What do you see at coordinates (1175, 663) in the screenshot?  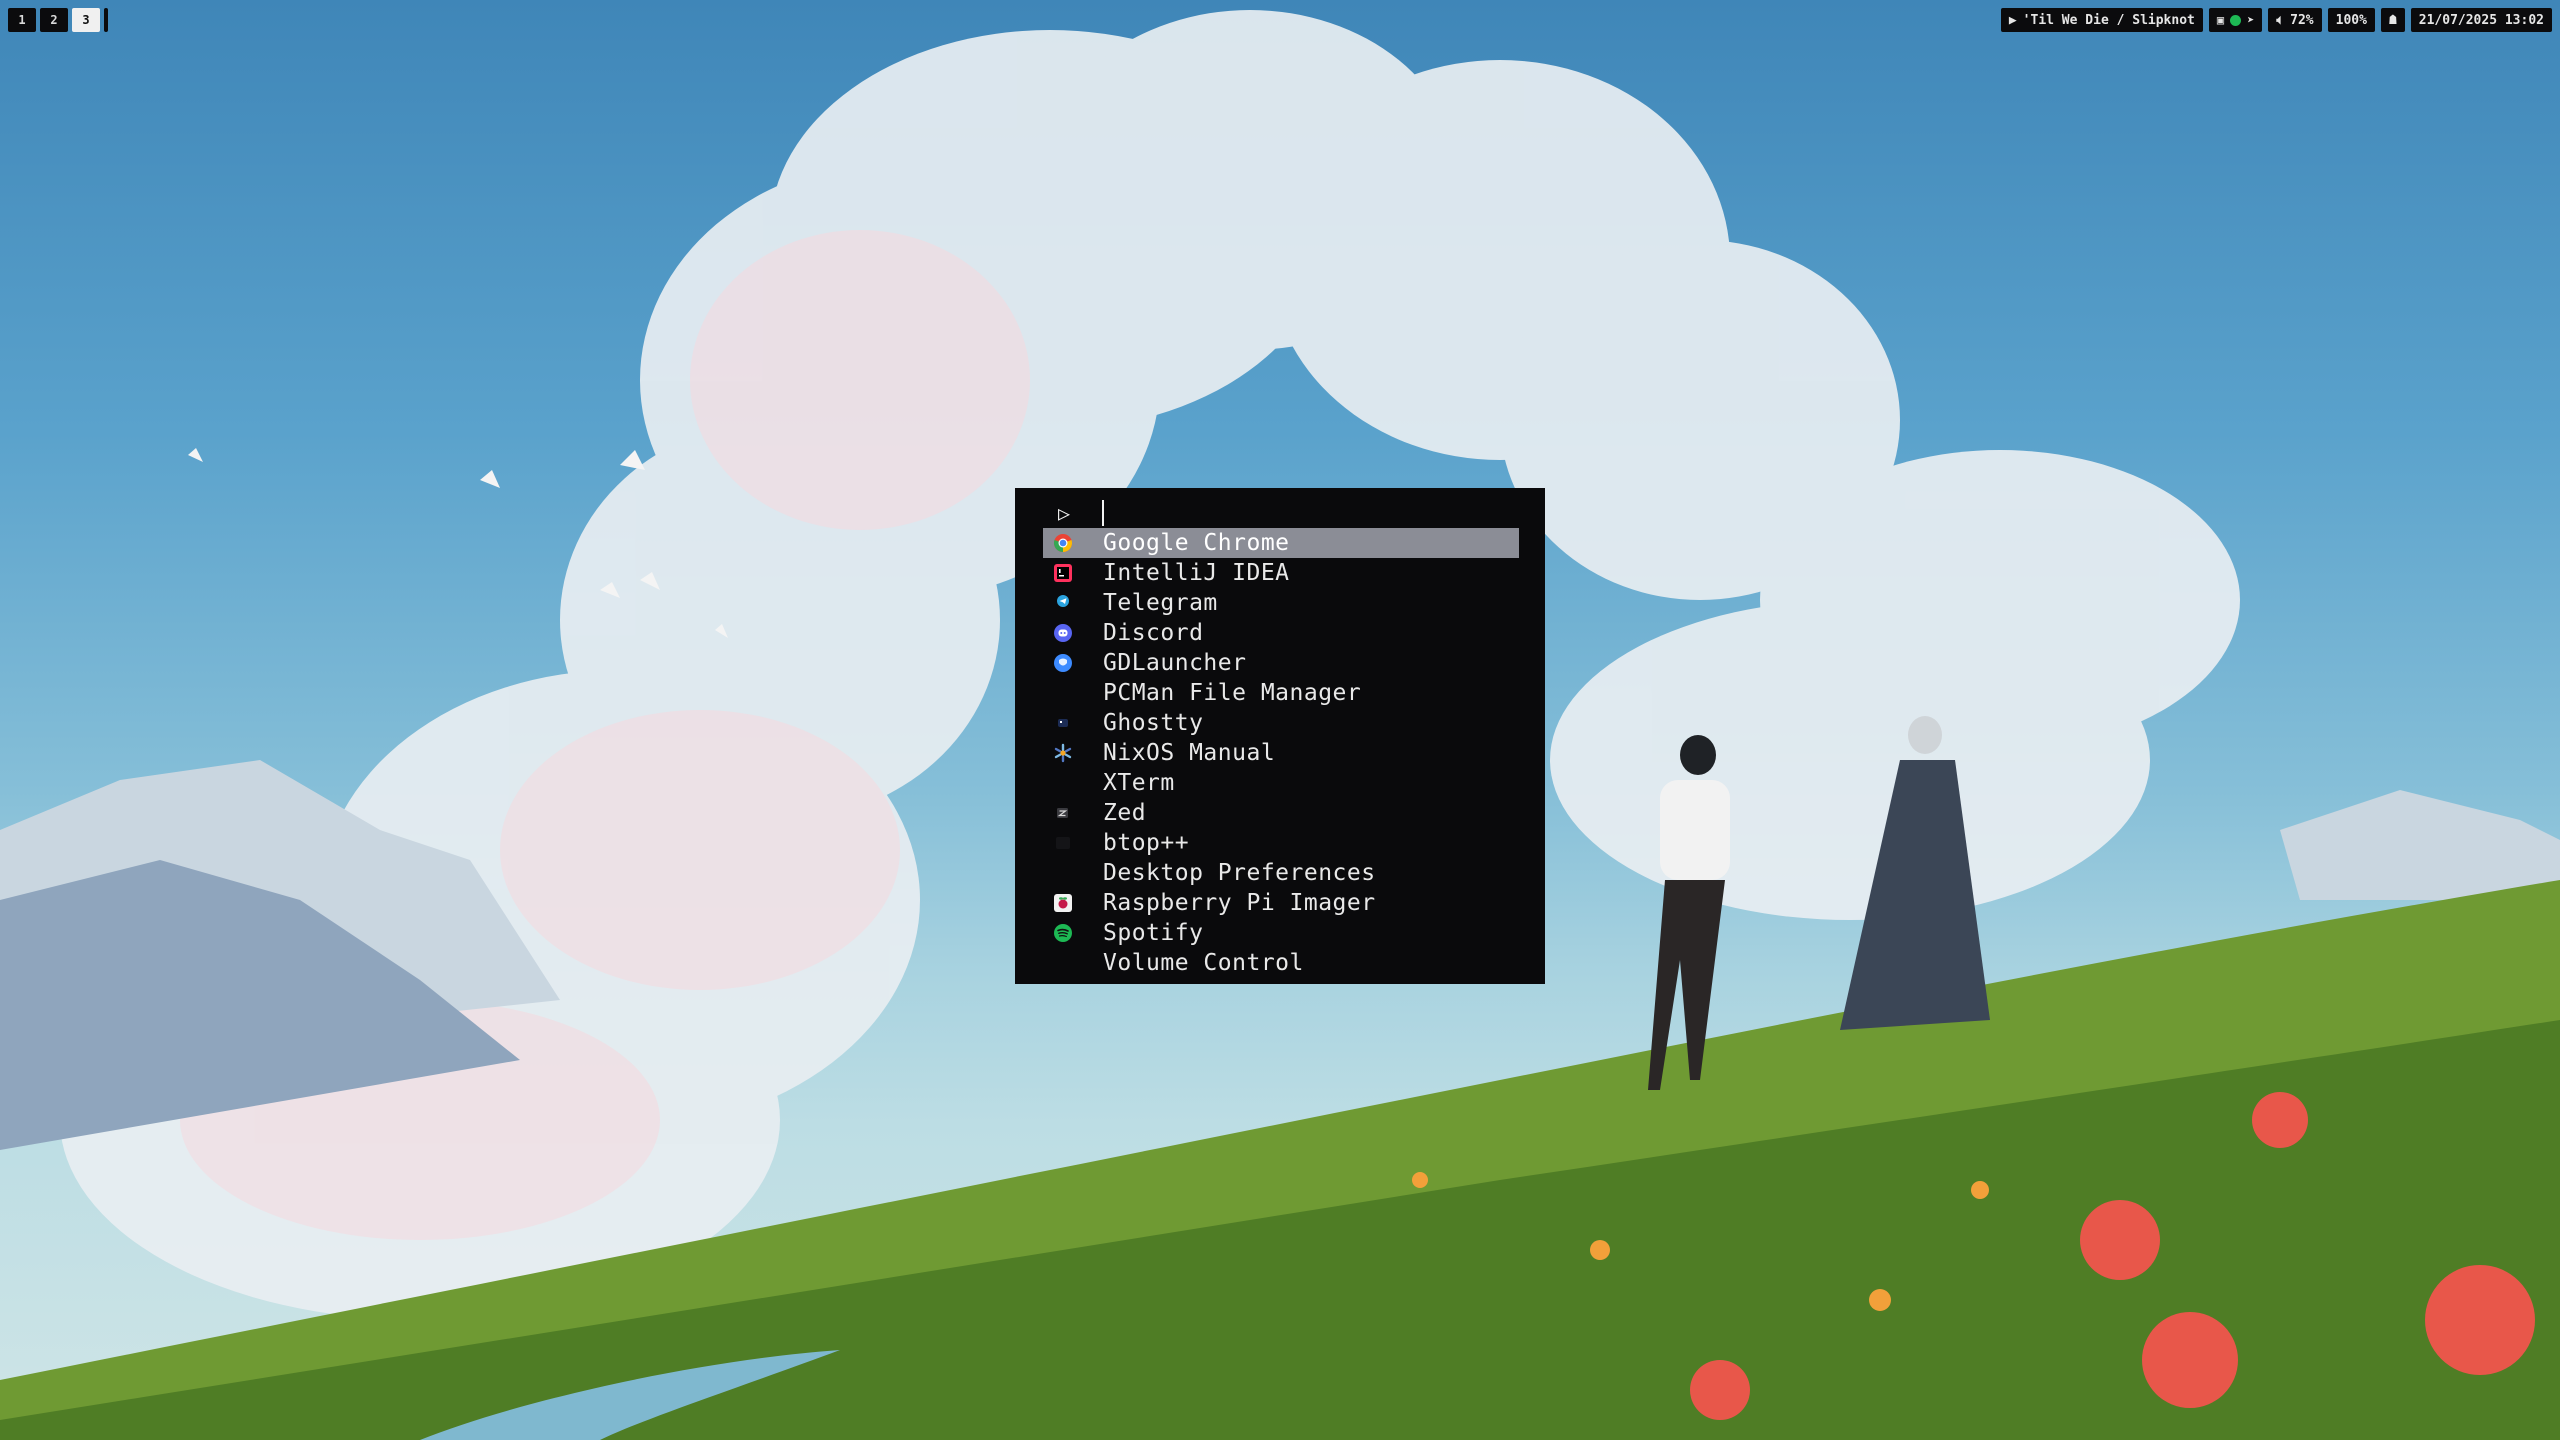 I see `launcher-item-label: GDLauncher` at bounding box center [1175, 663].